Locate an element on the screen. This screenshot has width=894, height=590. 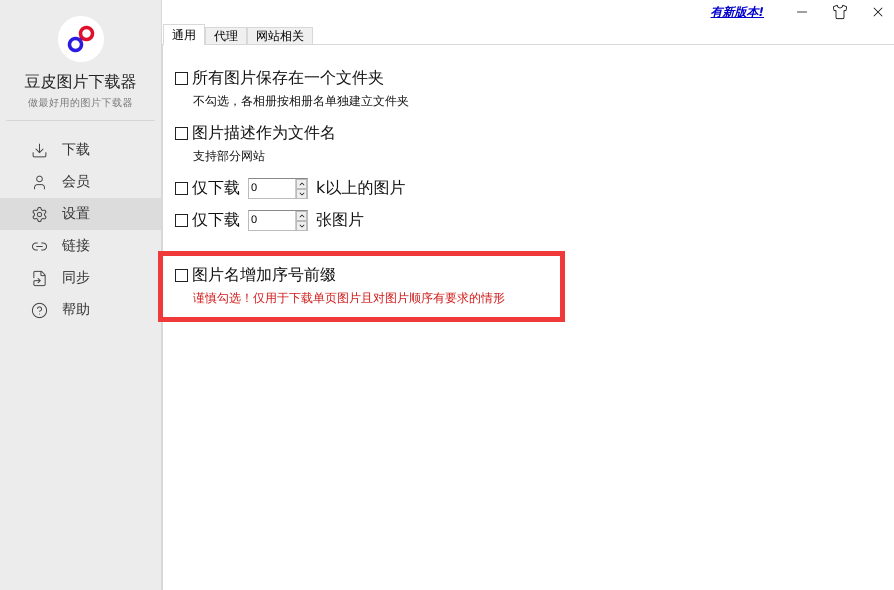
nav-item: 同步 is located at coordinates (80, 278).